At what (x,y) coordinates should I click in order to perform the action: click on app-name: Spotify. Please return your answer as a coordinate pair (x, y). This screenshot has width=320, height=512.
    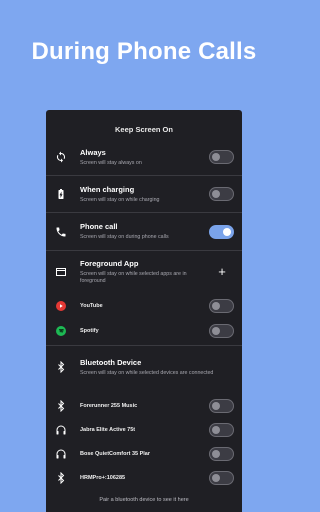
    Looking at the image, I should click on (89, 330).